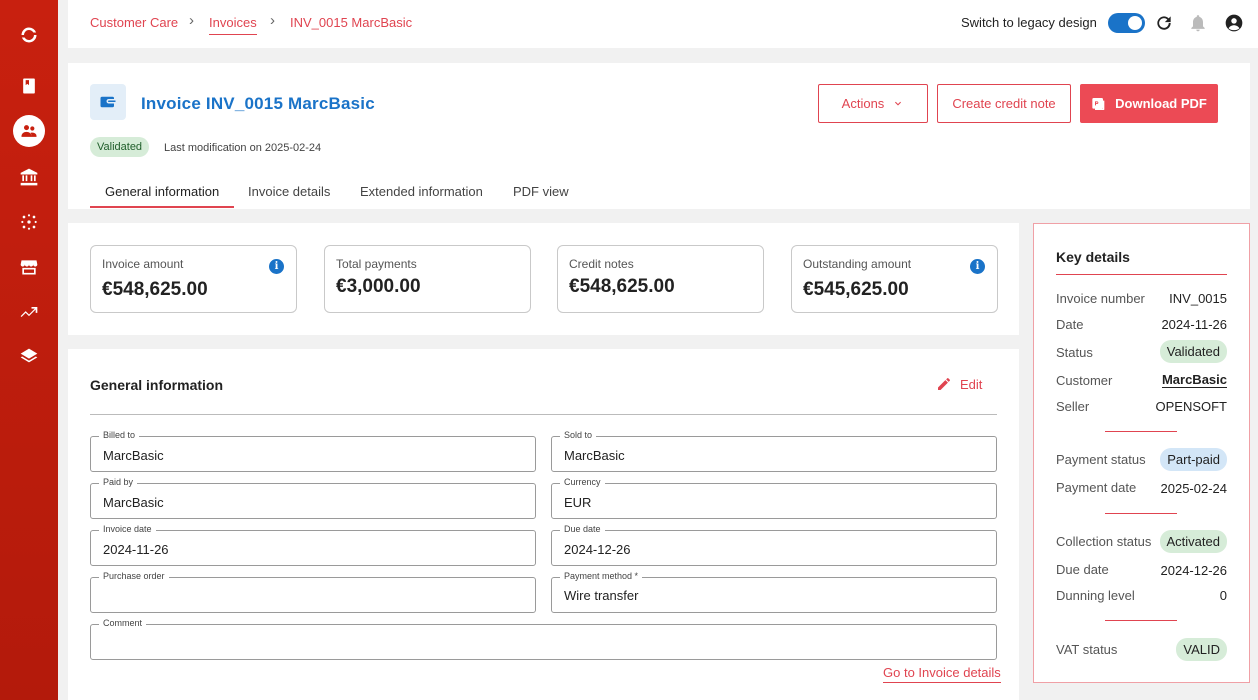 Image resolution: width=1258 pixels, height=700 pixels. I want to click on breadcrumb-customer-care: Customer Care, so click(134, 22).